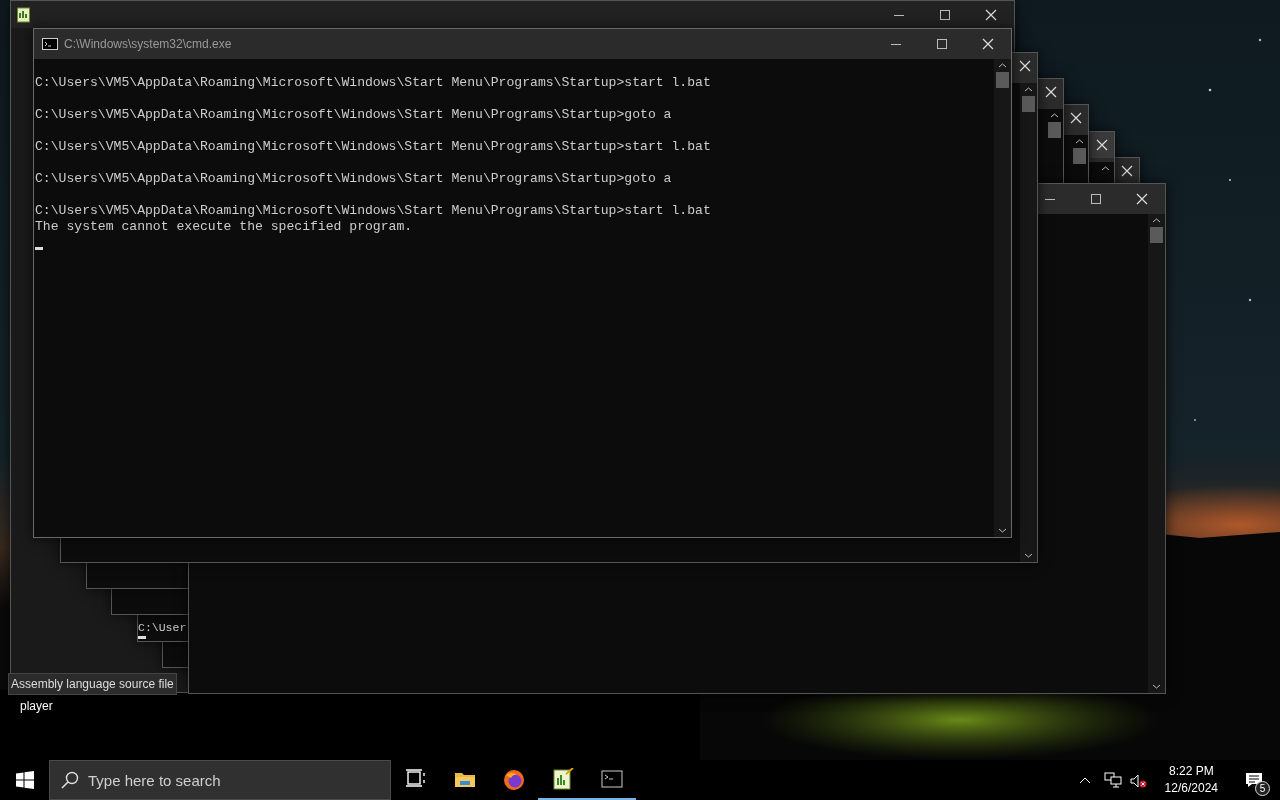 This screenshot has width=1280, height=800. Describe the element at coordinates (1138, 780) in the screenshot. I see `muted-speaker-icon` at that location.